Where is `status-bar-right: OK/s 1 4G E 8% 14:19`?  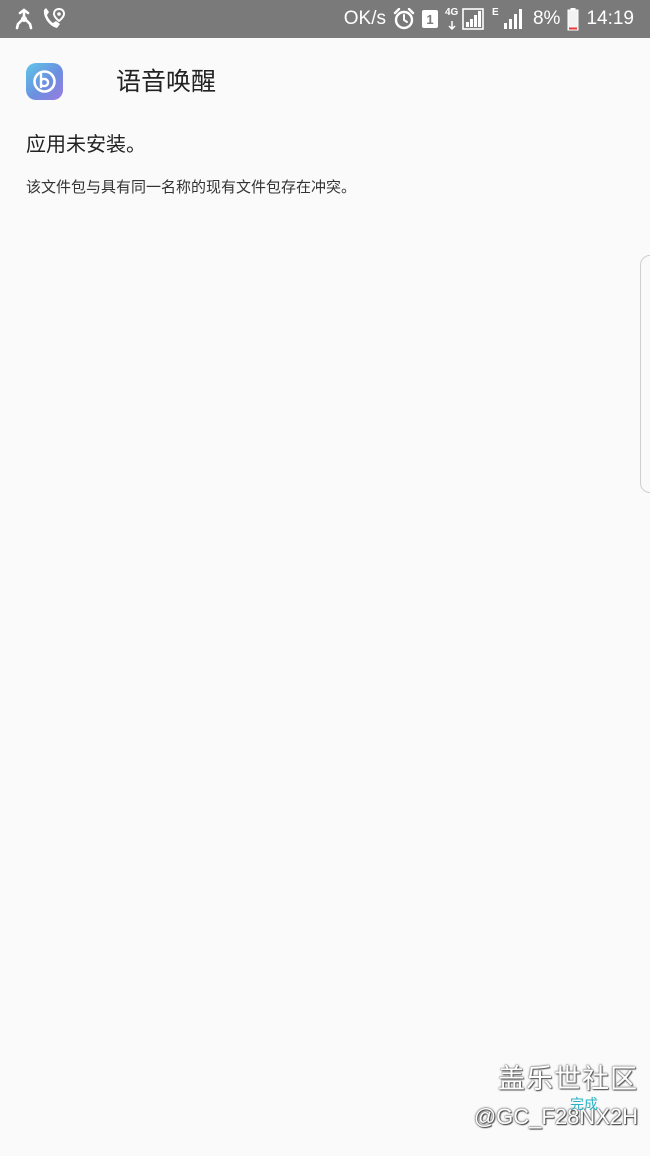 status-bar-right: OK/s 1 4G E 8% 14:19 is located at coordinates (489, 19).